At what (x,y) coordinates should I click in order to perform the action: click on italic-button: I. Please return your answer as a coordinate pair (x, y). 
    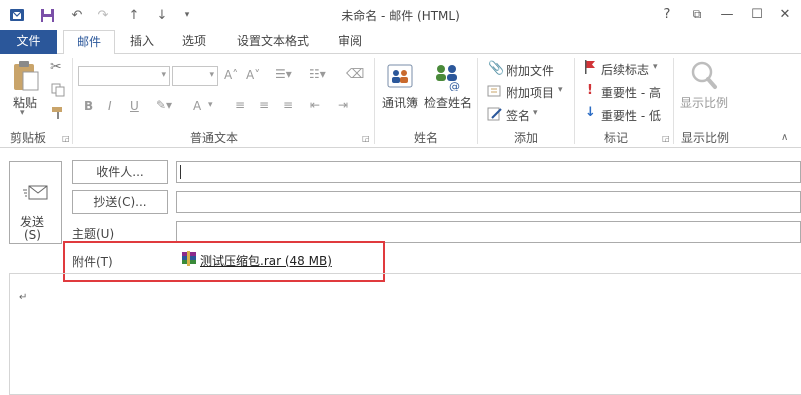
    Looking at the image, I should click on (110, 106).